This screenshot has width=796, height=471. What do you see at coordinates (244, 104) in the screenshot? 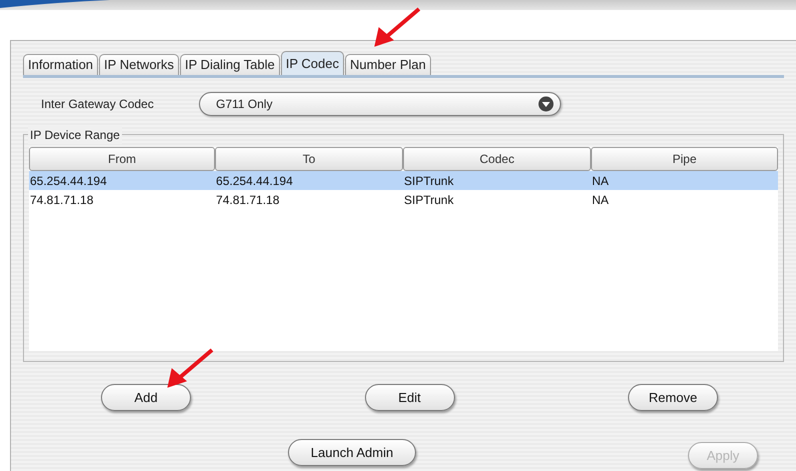
I see `dropdown-value: G711 Only` at bounding box center [244, 104].